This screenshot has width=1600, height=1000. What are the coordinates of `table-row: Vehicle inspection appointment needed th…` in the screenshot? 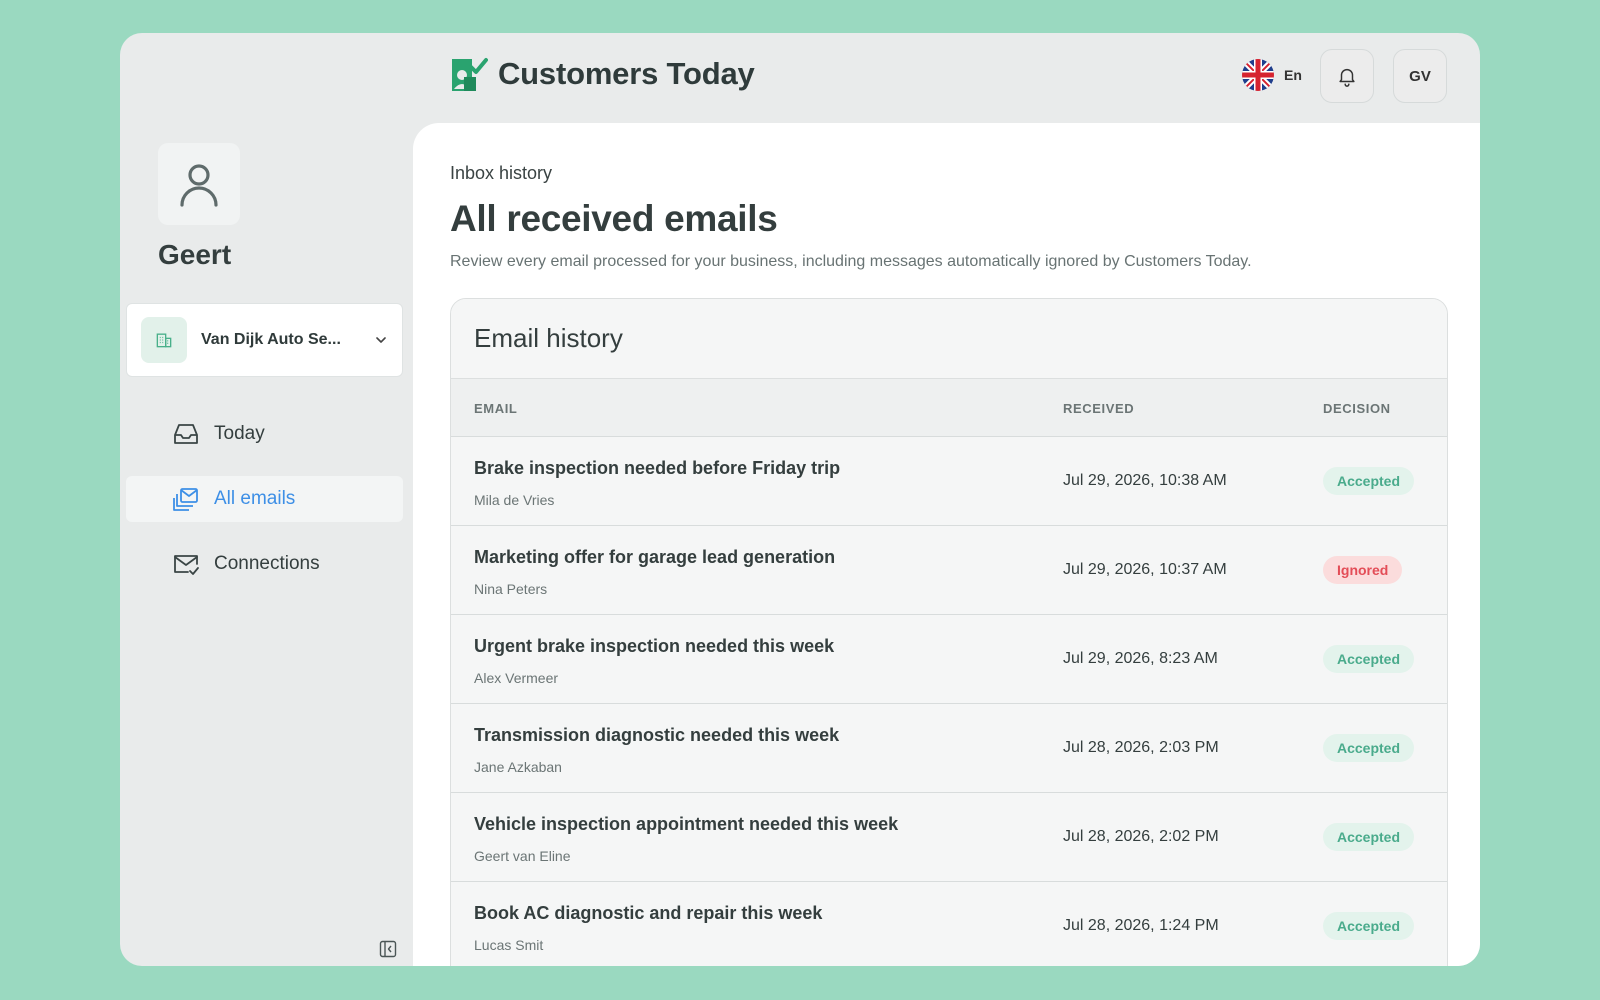 It's located at (949, 837).